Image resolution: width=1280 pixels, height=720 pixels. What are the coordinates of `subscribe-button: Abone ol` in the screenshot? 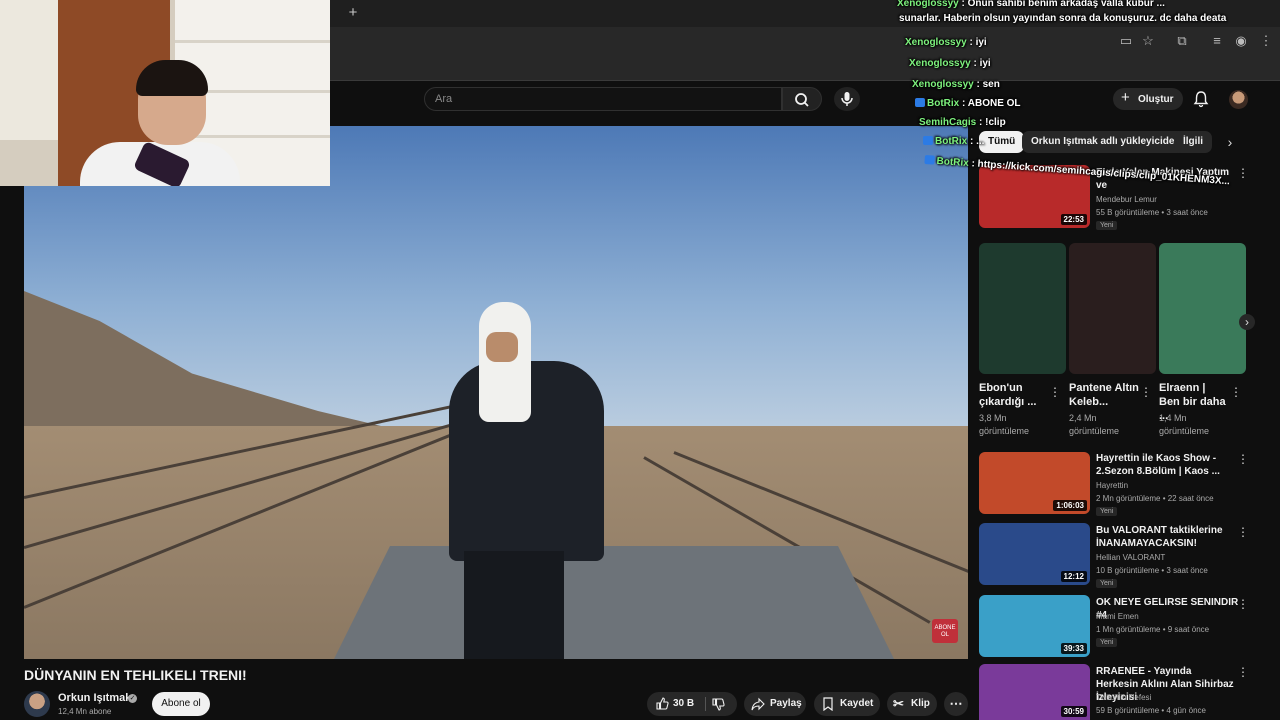 It's located at (181, 704).